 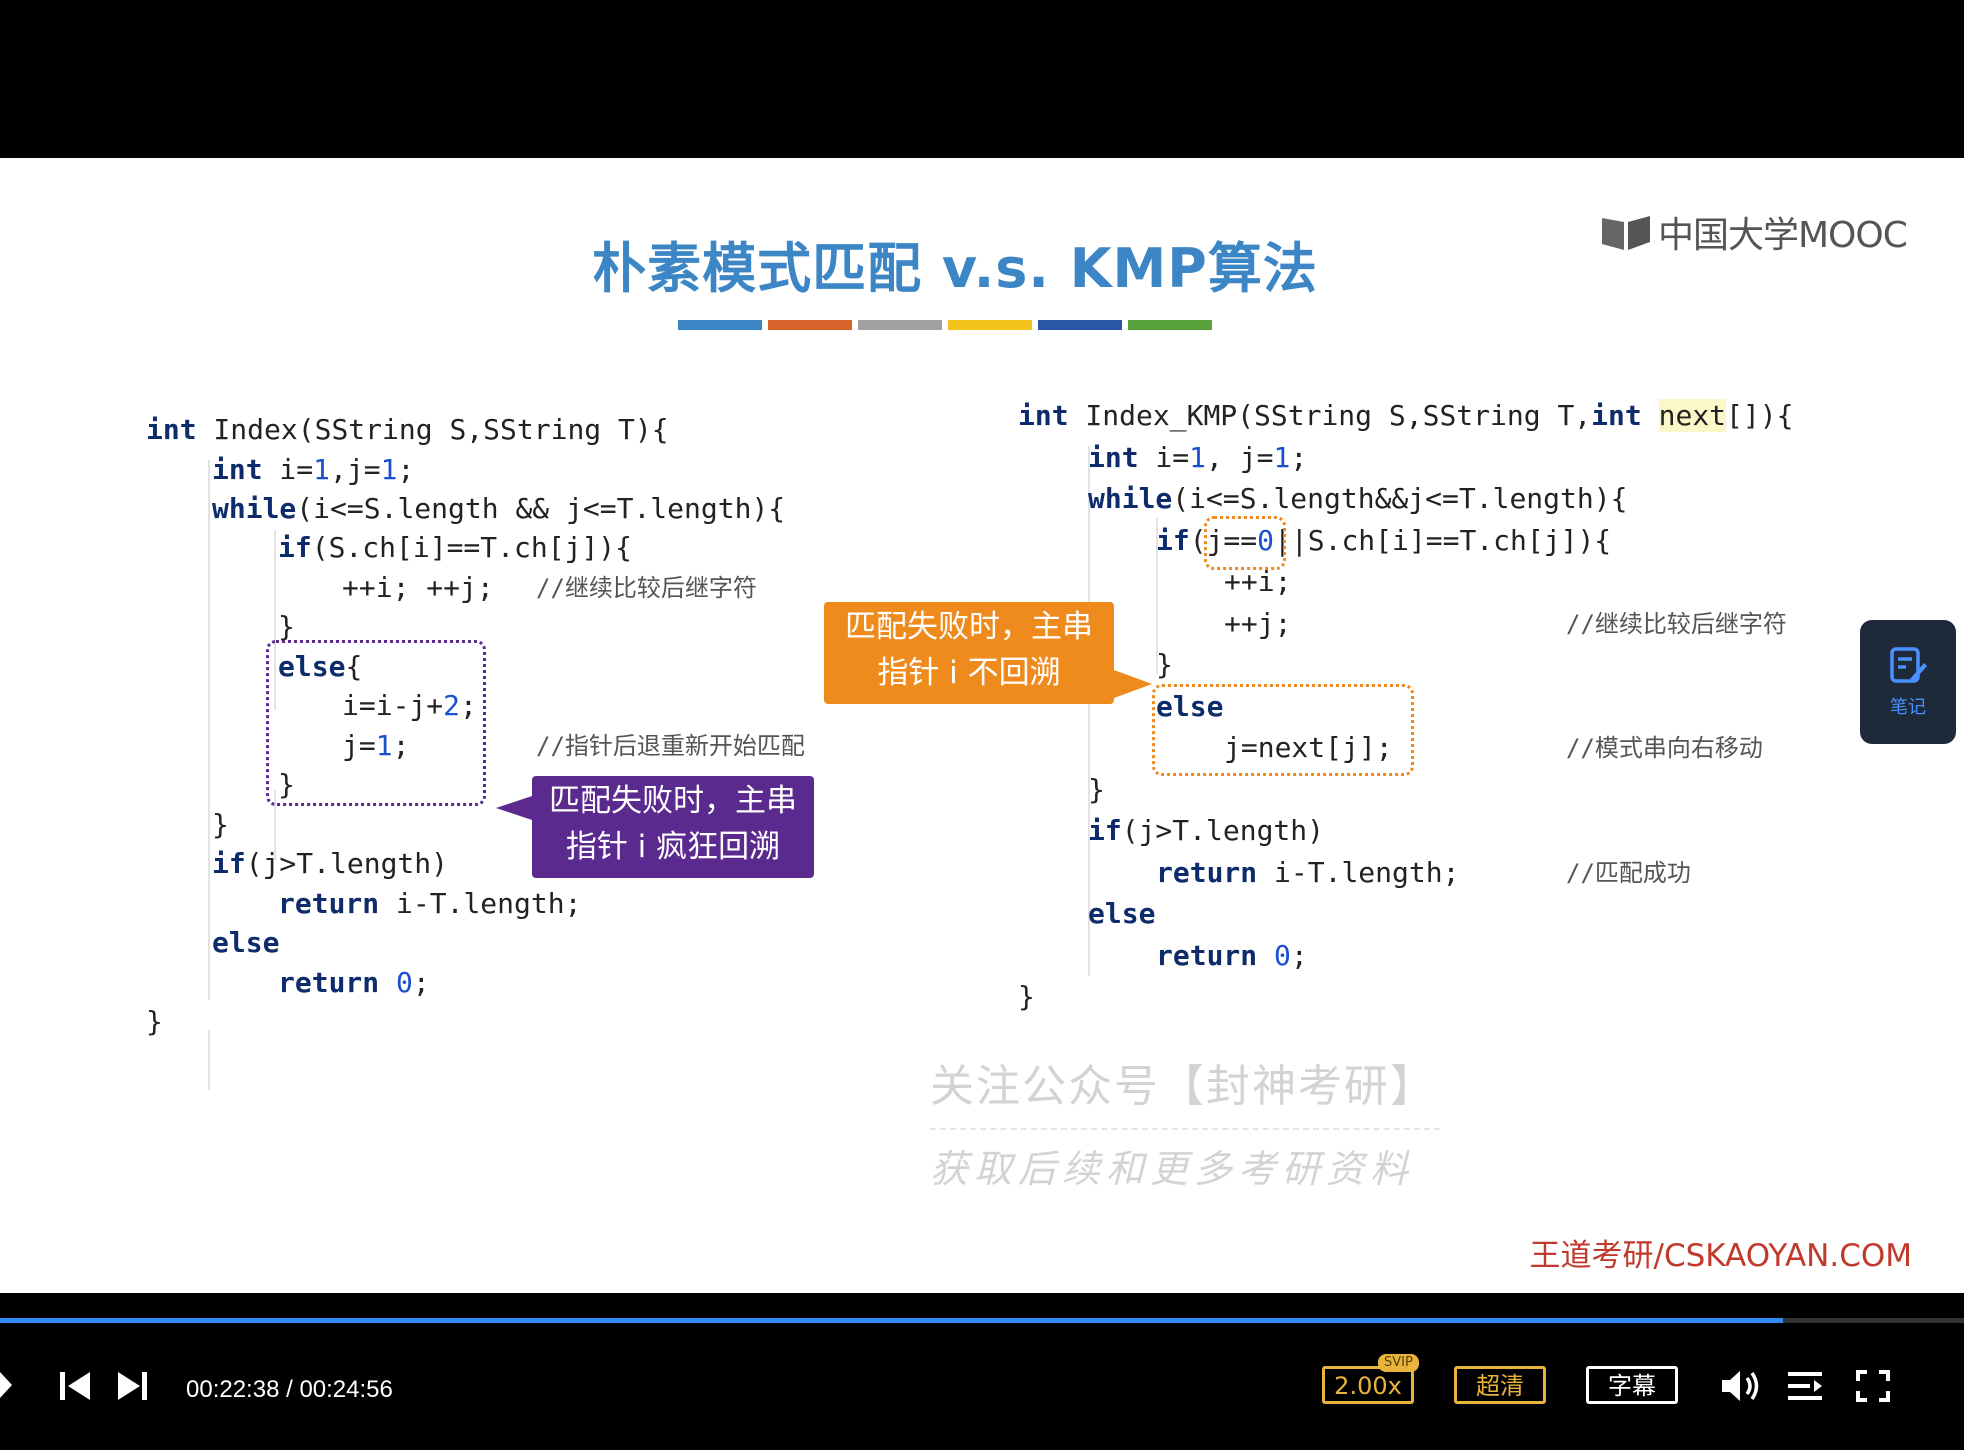 I want to click on code-line: while(i<=S.length && j<=T.length){, so click(x=499, y=508).